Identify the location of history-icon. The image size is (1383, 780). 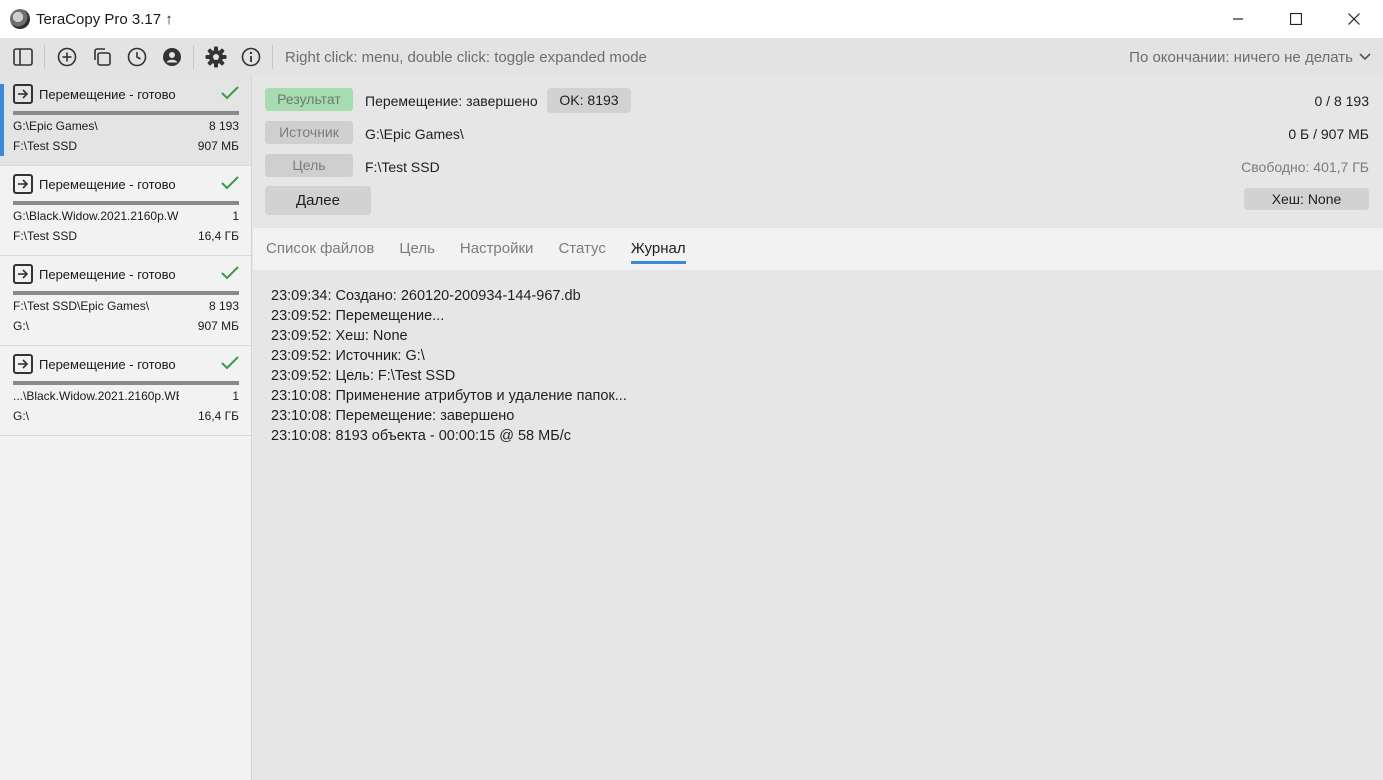
(136, 57).